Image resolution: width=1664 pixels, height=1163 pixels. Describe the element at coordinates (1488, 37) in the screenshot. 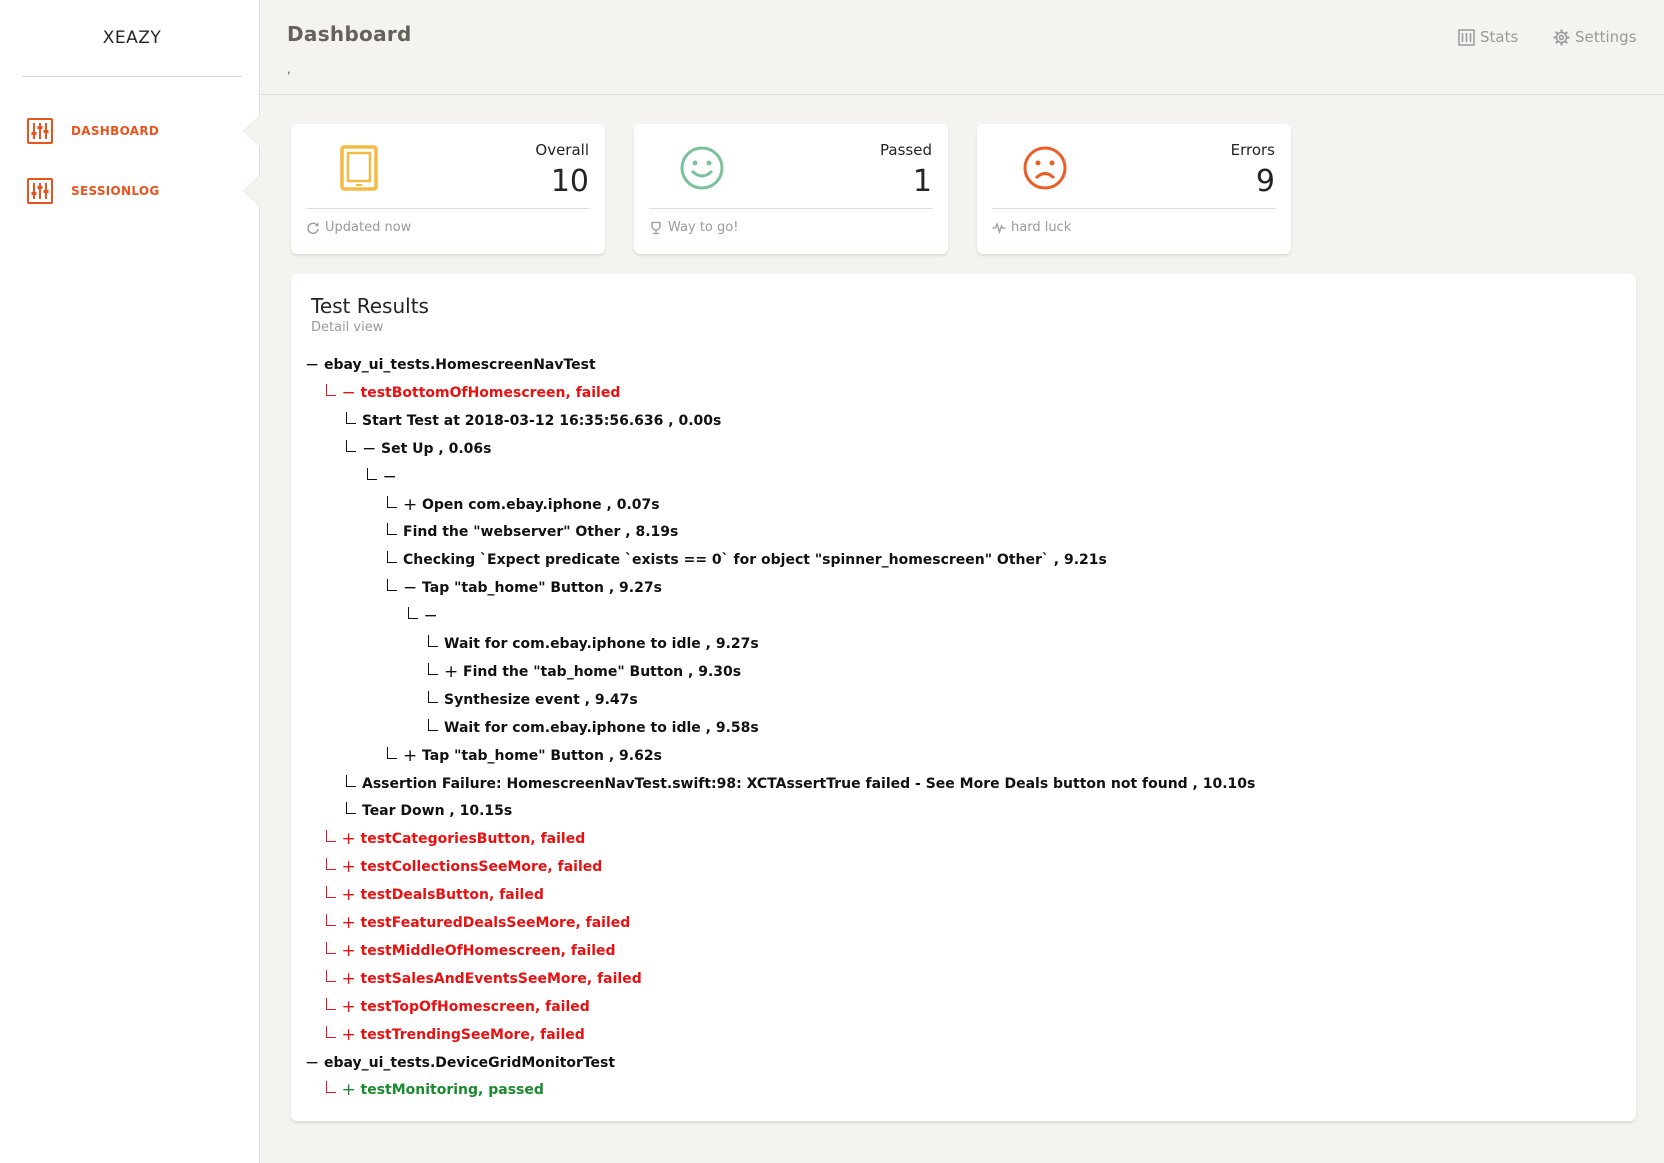

I see `stats-link: Stats` at that location.